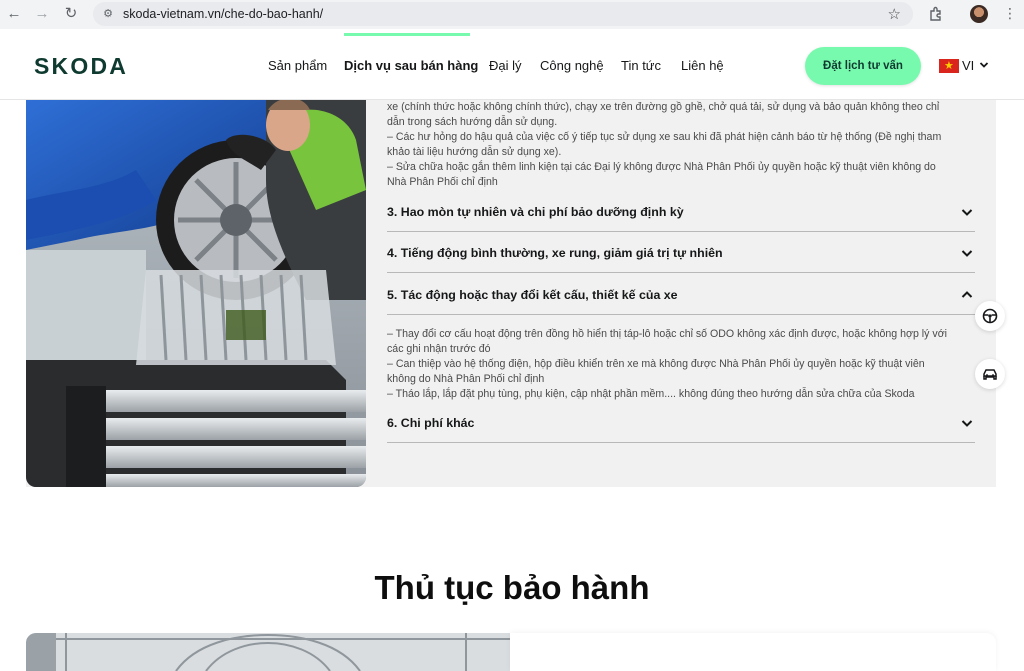 The image size is (1024, 671). What do you see at coordinates (472, 122) in the screenshot?
I see `body-line: dẫn trong sách hướng dẫn sử dụng.` at bounding box center [472, 122].